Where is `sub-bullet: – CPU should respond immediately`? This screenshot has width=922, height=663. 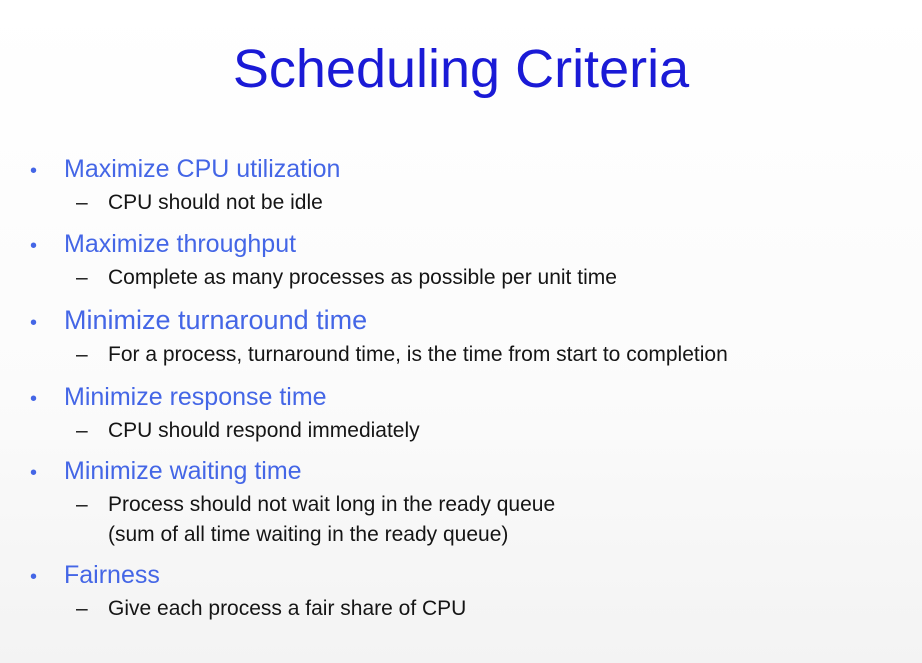
sub-bullet: – CPU should respond immediately is located at coordinates (494, 431).